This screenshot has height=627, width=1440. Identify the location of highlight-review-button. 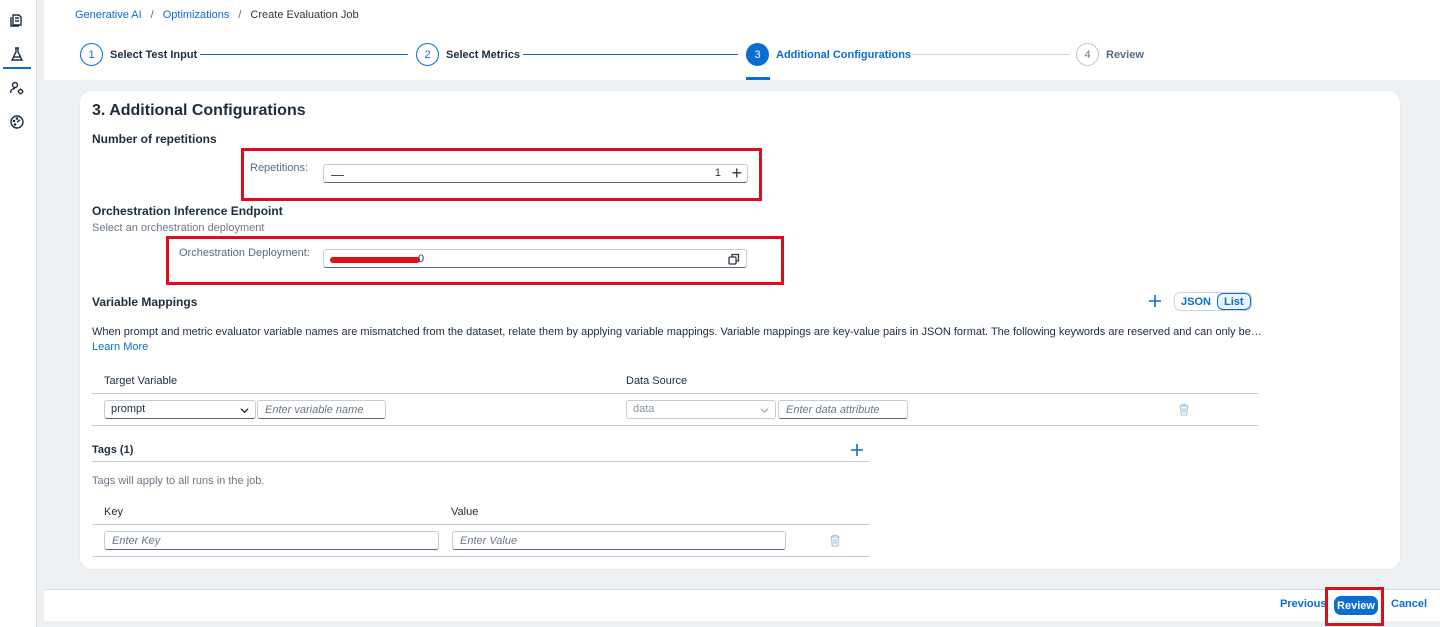
(1354, 606).